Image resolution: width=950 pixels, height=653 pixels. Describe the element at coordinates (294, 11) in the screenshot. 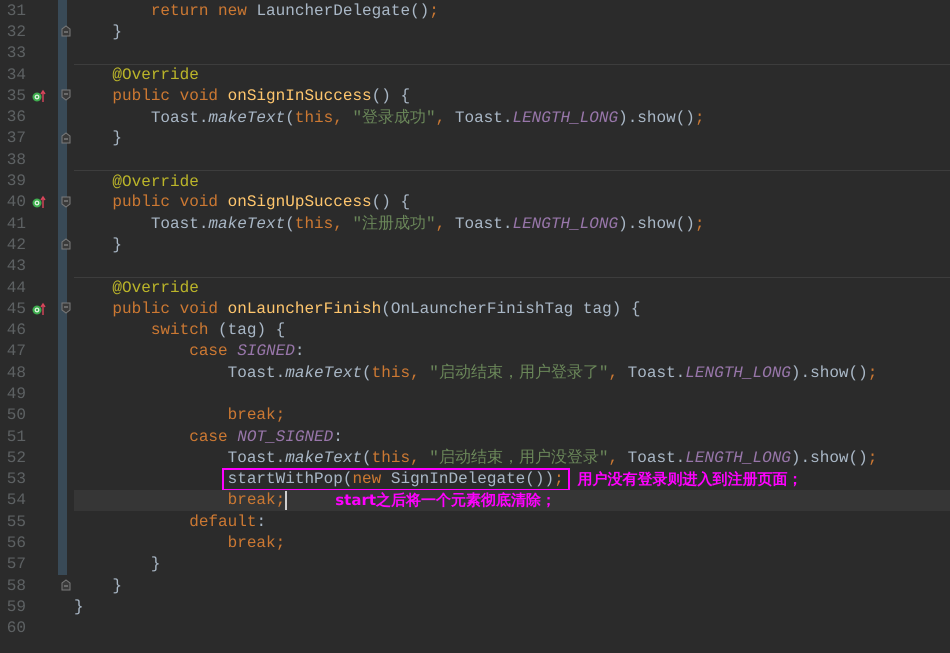

I see `code-line: return new LauncherDelegate();` at that location.